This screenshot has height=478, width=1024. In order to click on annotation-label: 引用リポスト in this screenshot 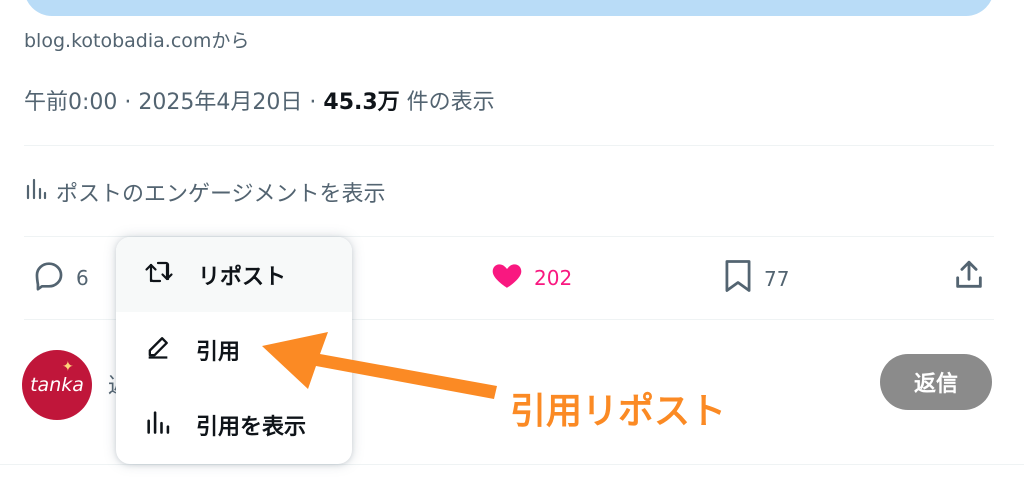, I will do `click(618, 411)`.